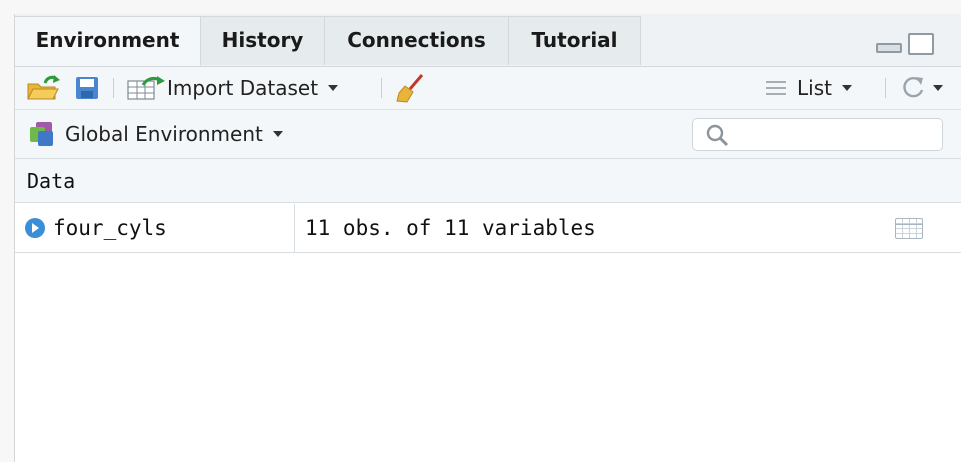  What do you see at coordinates (776, 88) in the screenshot?
I see `list-icon` at bounding box center [776, 88].